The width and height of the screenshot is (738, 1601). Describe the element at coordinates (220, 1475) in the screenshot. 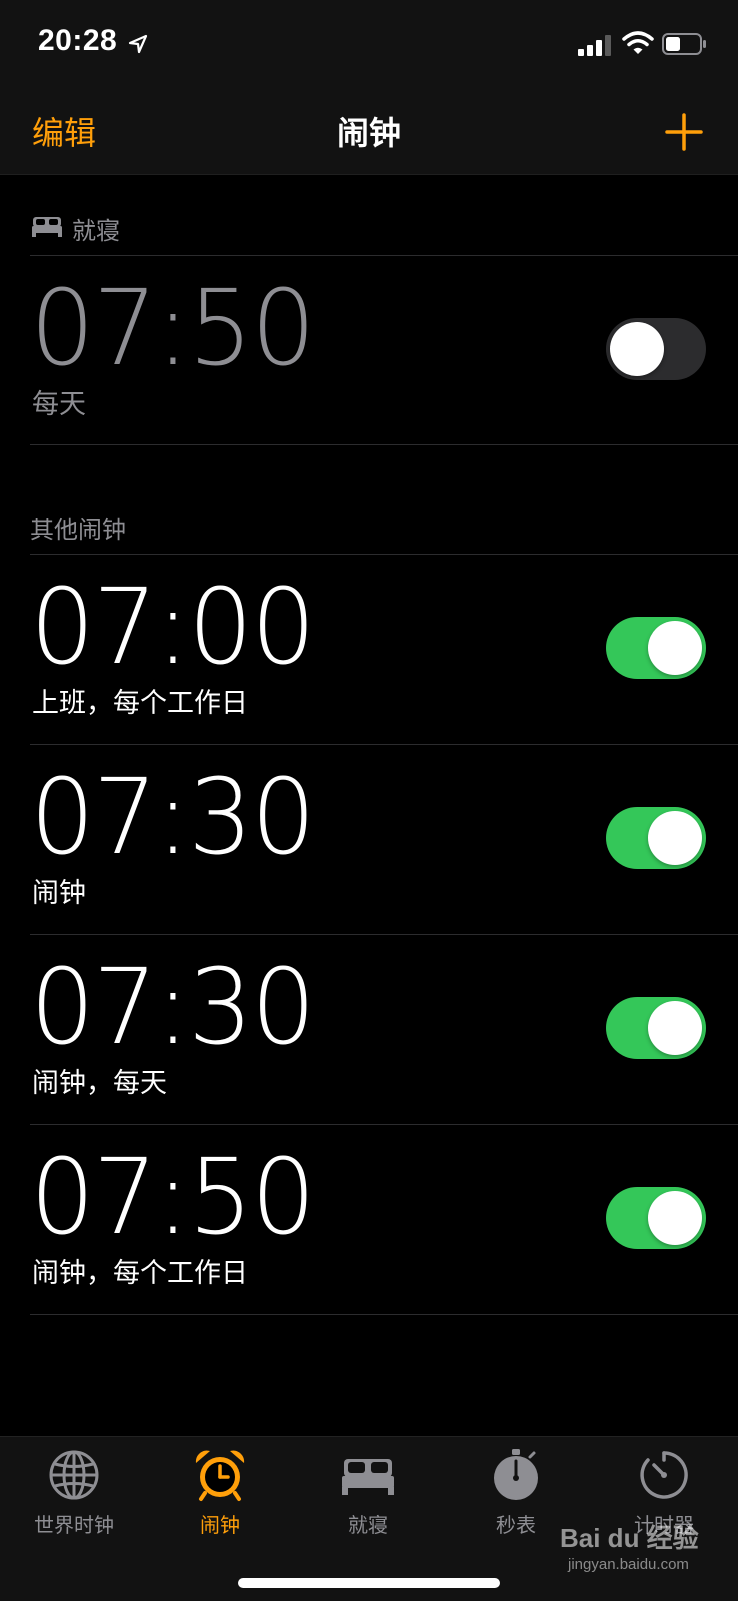

I see `alarm-clock-icon` at that location.